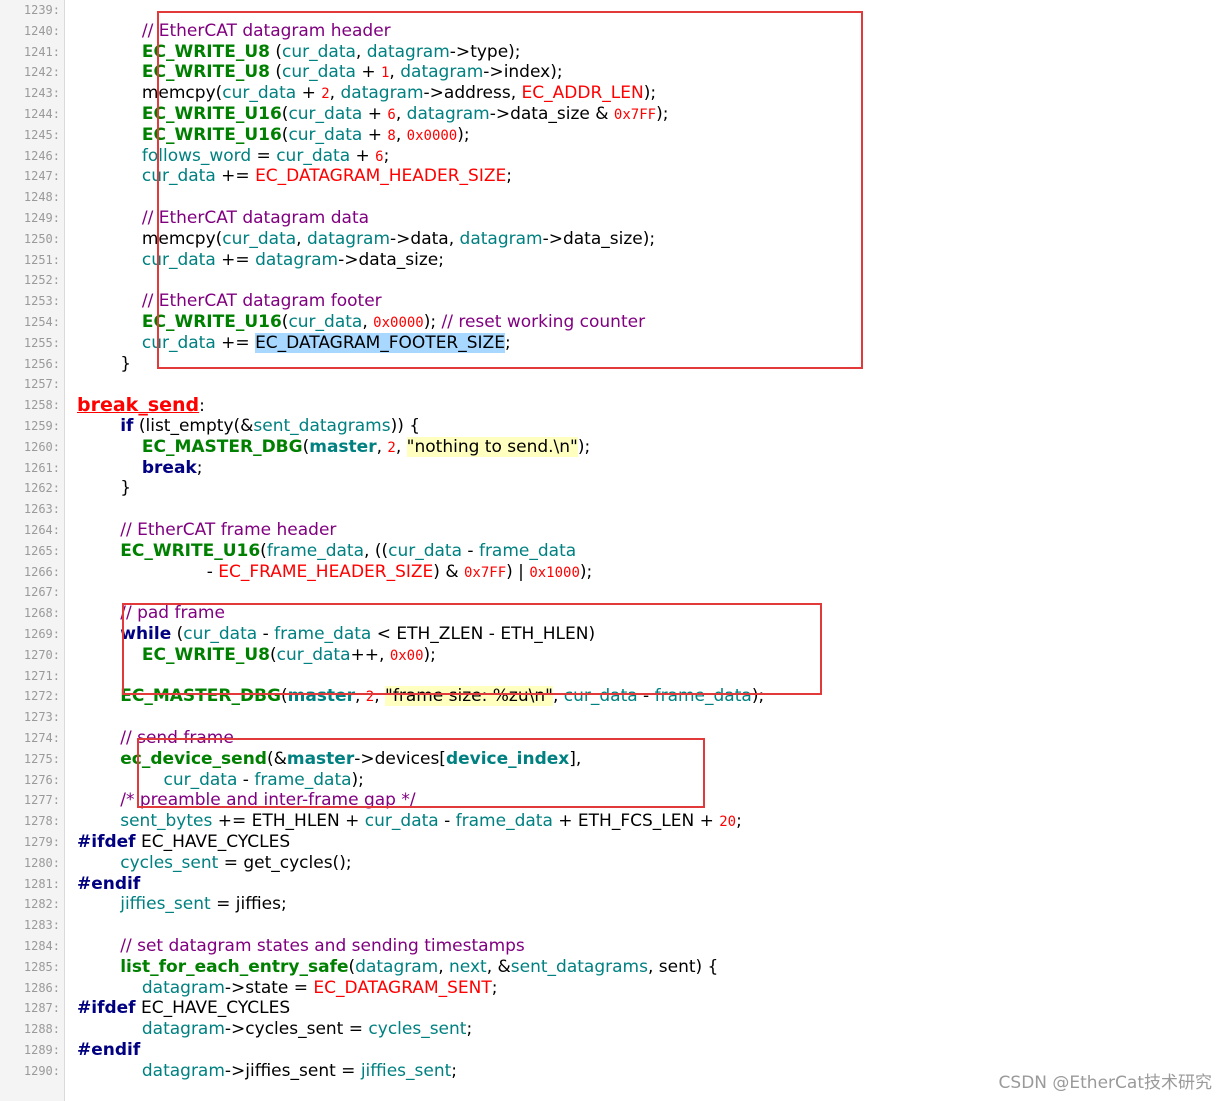 The width and height of the screenshot is (1228, 1101). I want to click on code-token-str: "frame size: %zu\n", so click(469, 696).